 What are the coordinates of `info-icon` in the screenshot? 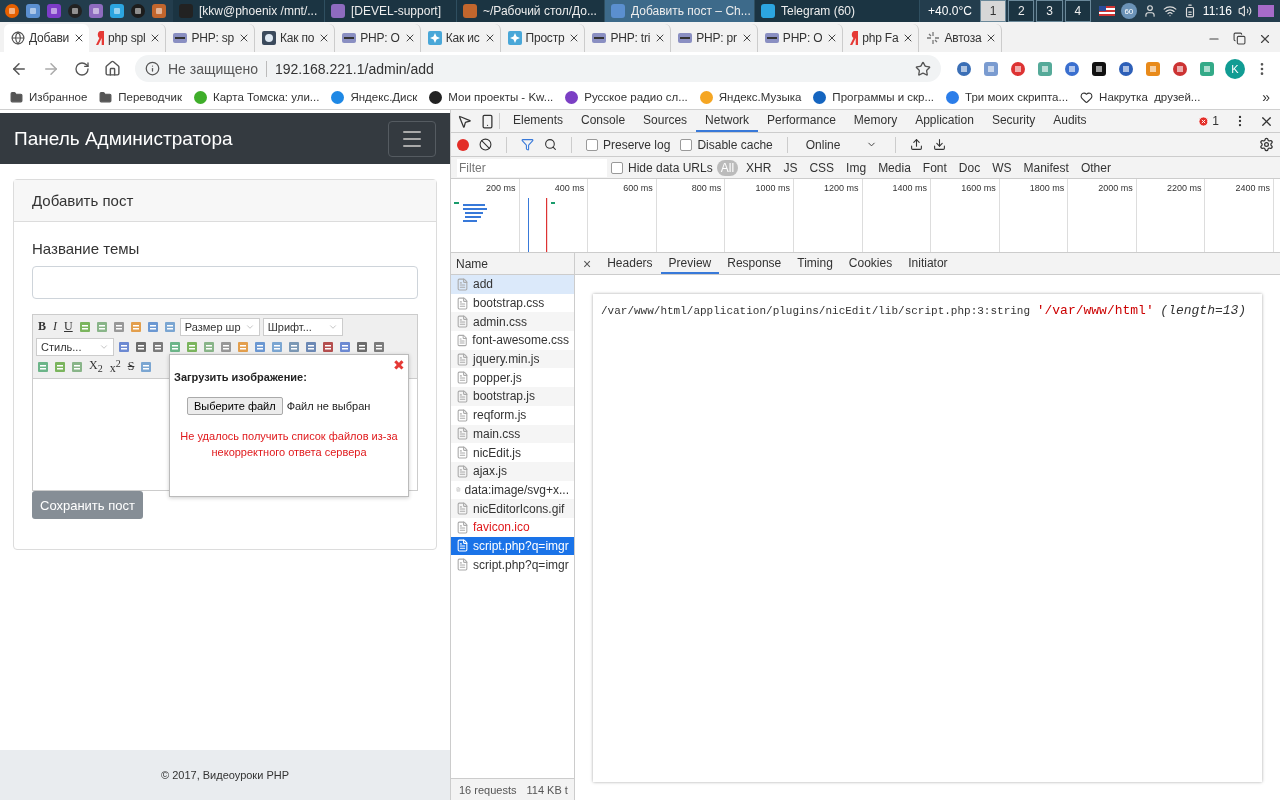 It's located at (152, 68).